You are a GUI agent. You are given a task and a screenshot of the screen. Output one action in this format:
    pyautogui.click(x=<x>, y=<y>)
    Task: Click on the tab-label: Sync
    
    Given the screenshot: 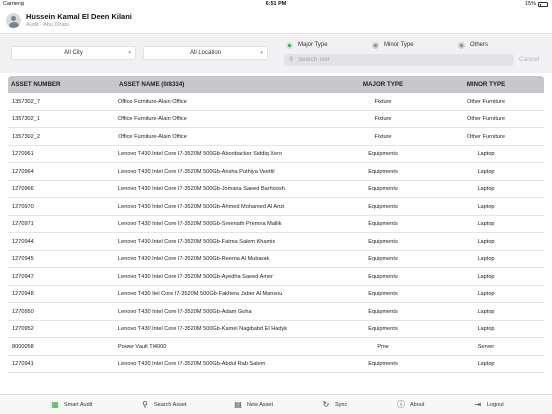 What is the action you would take?
    pyautogui.click(x=341, y=405)
    